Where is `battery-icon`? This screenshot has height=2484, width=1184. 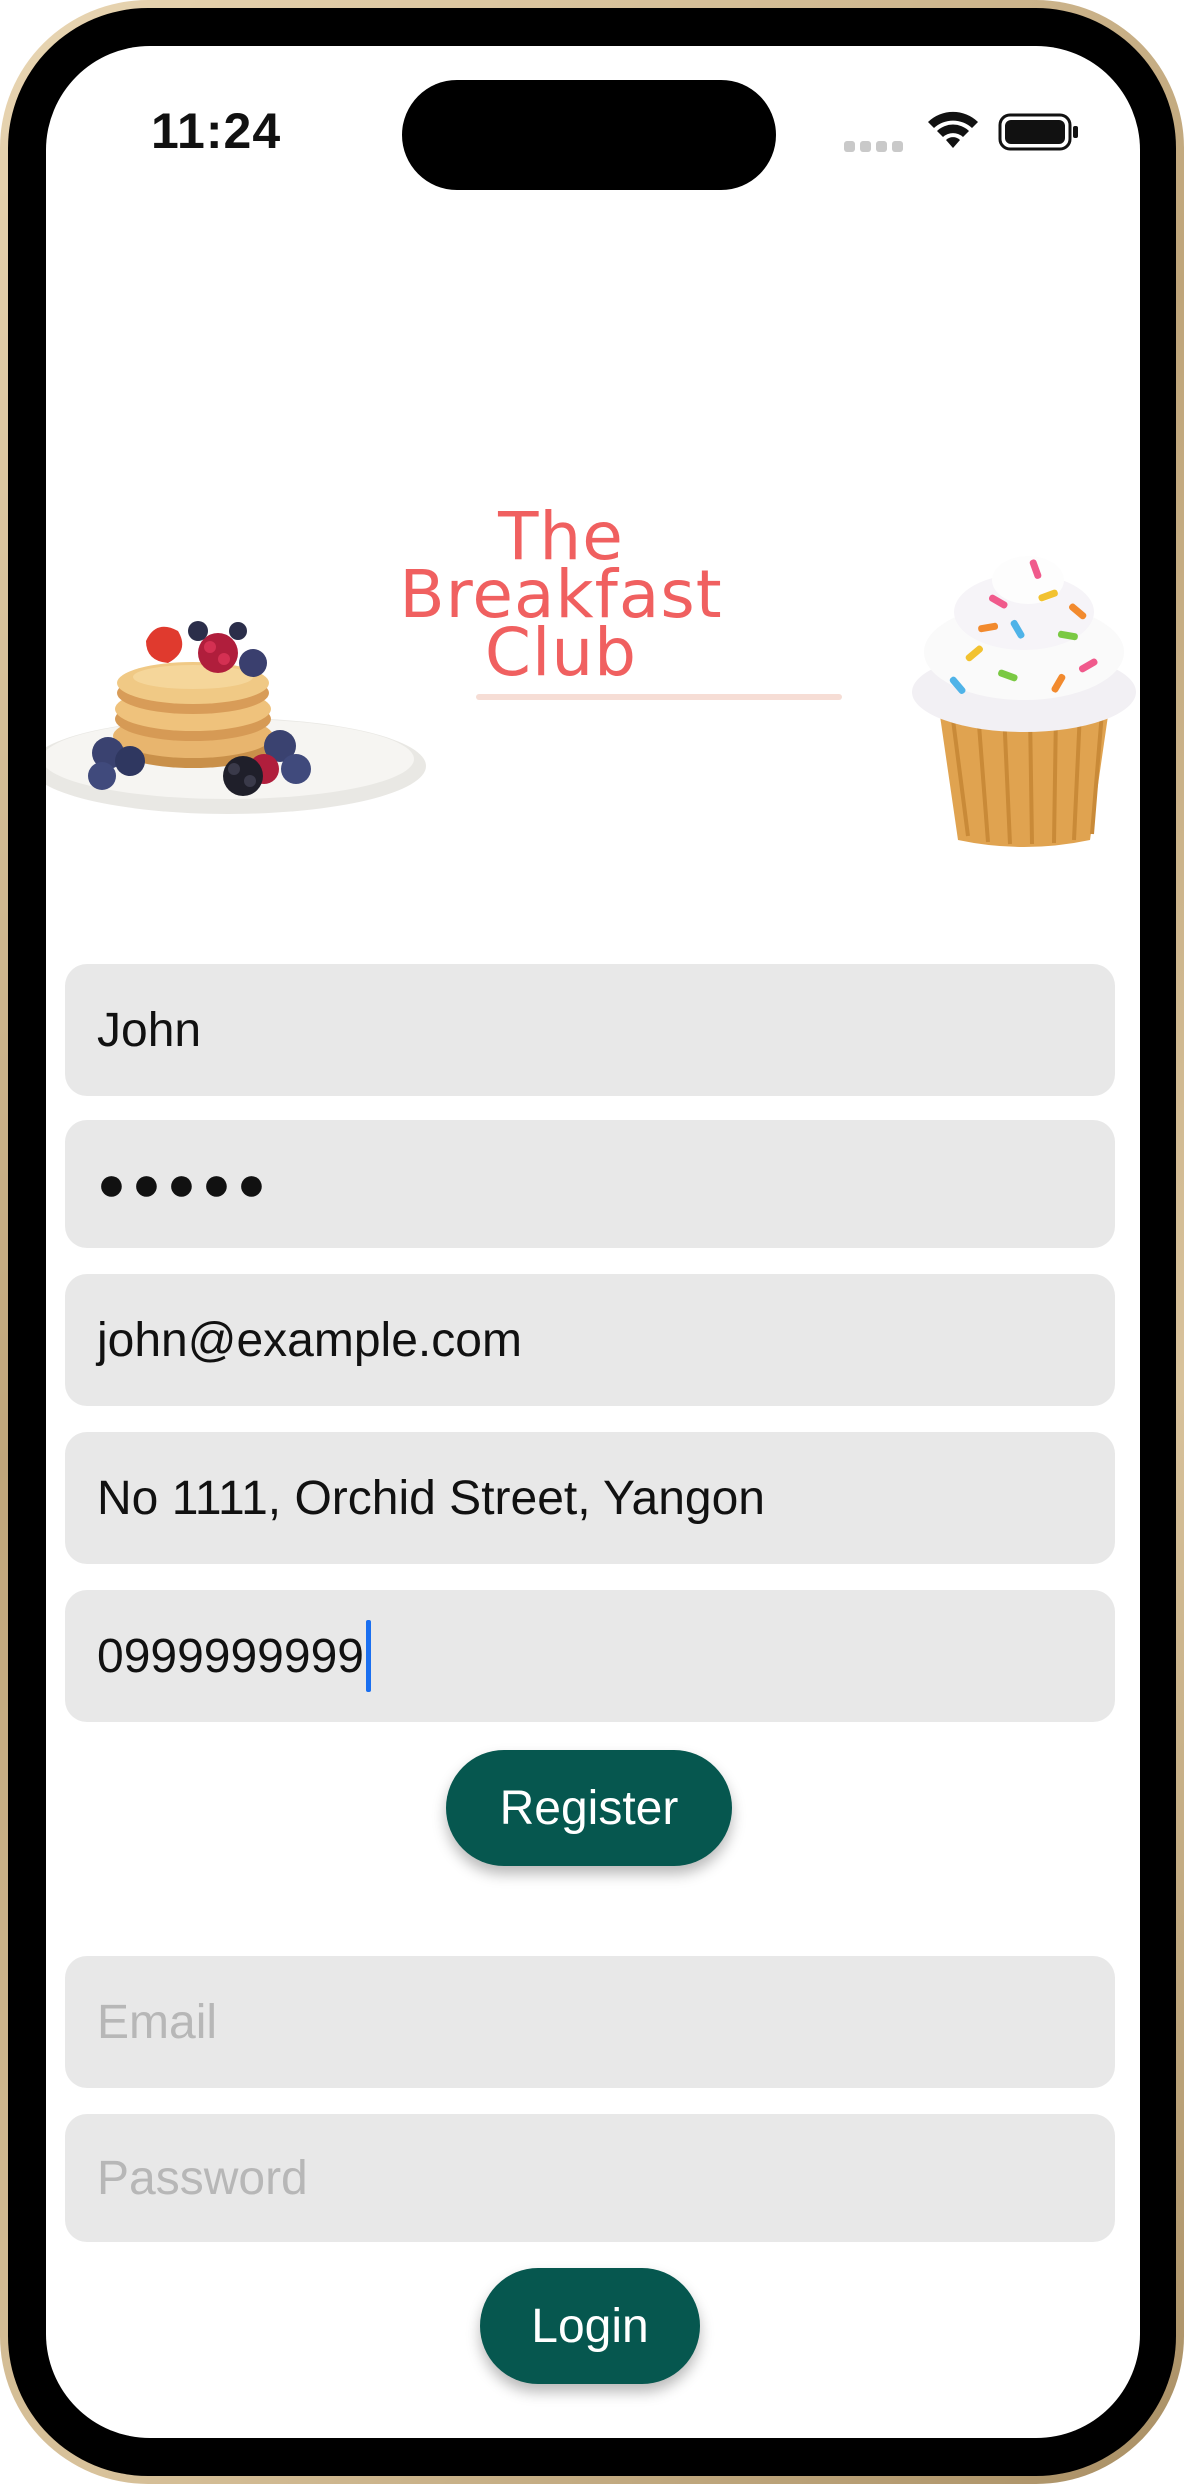 battery-icon is located at coordinates (1038, 132).